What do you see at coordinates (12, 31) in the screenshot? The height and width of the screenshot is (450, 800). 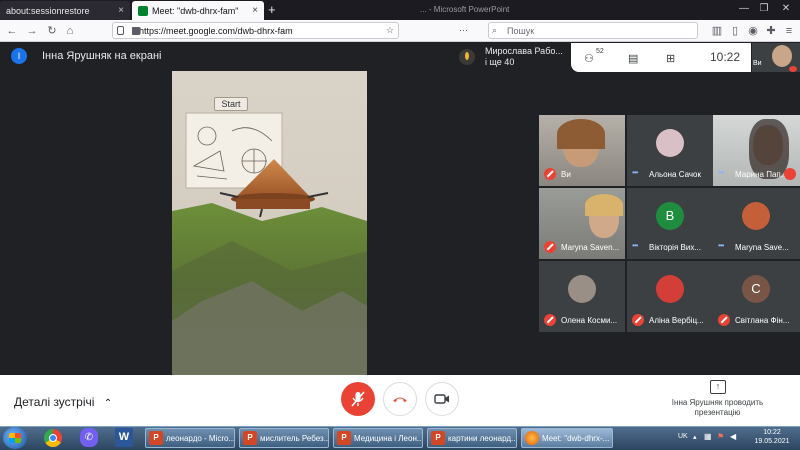 I see `back-arrow-icon: ←` at bounding box center [12, 31].